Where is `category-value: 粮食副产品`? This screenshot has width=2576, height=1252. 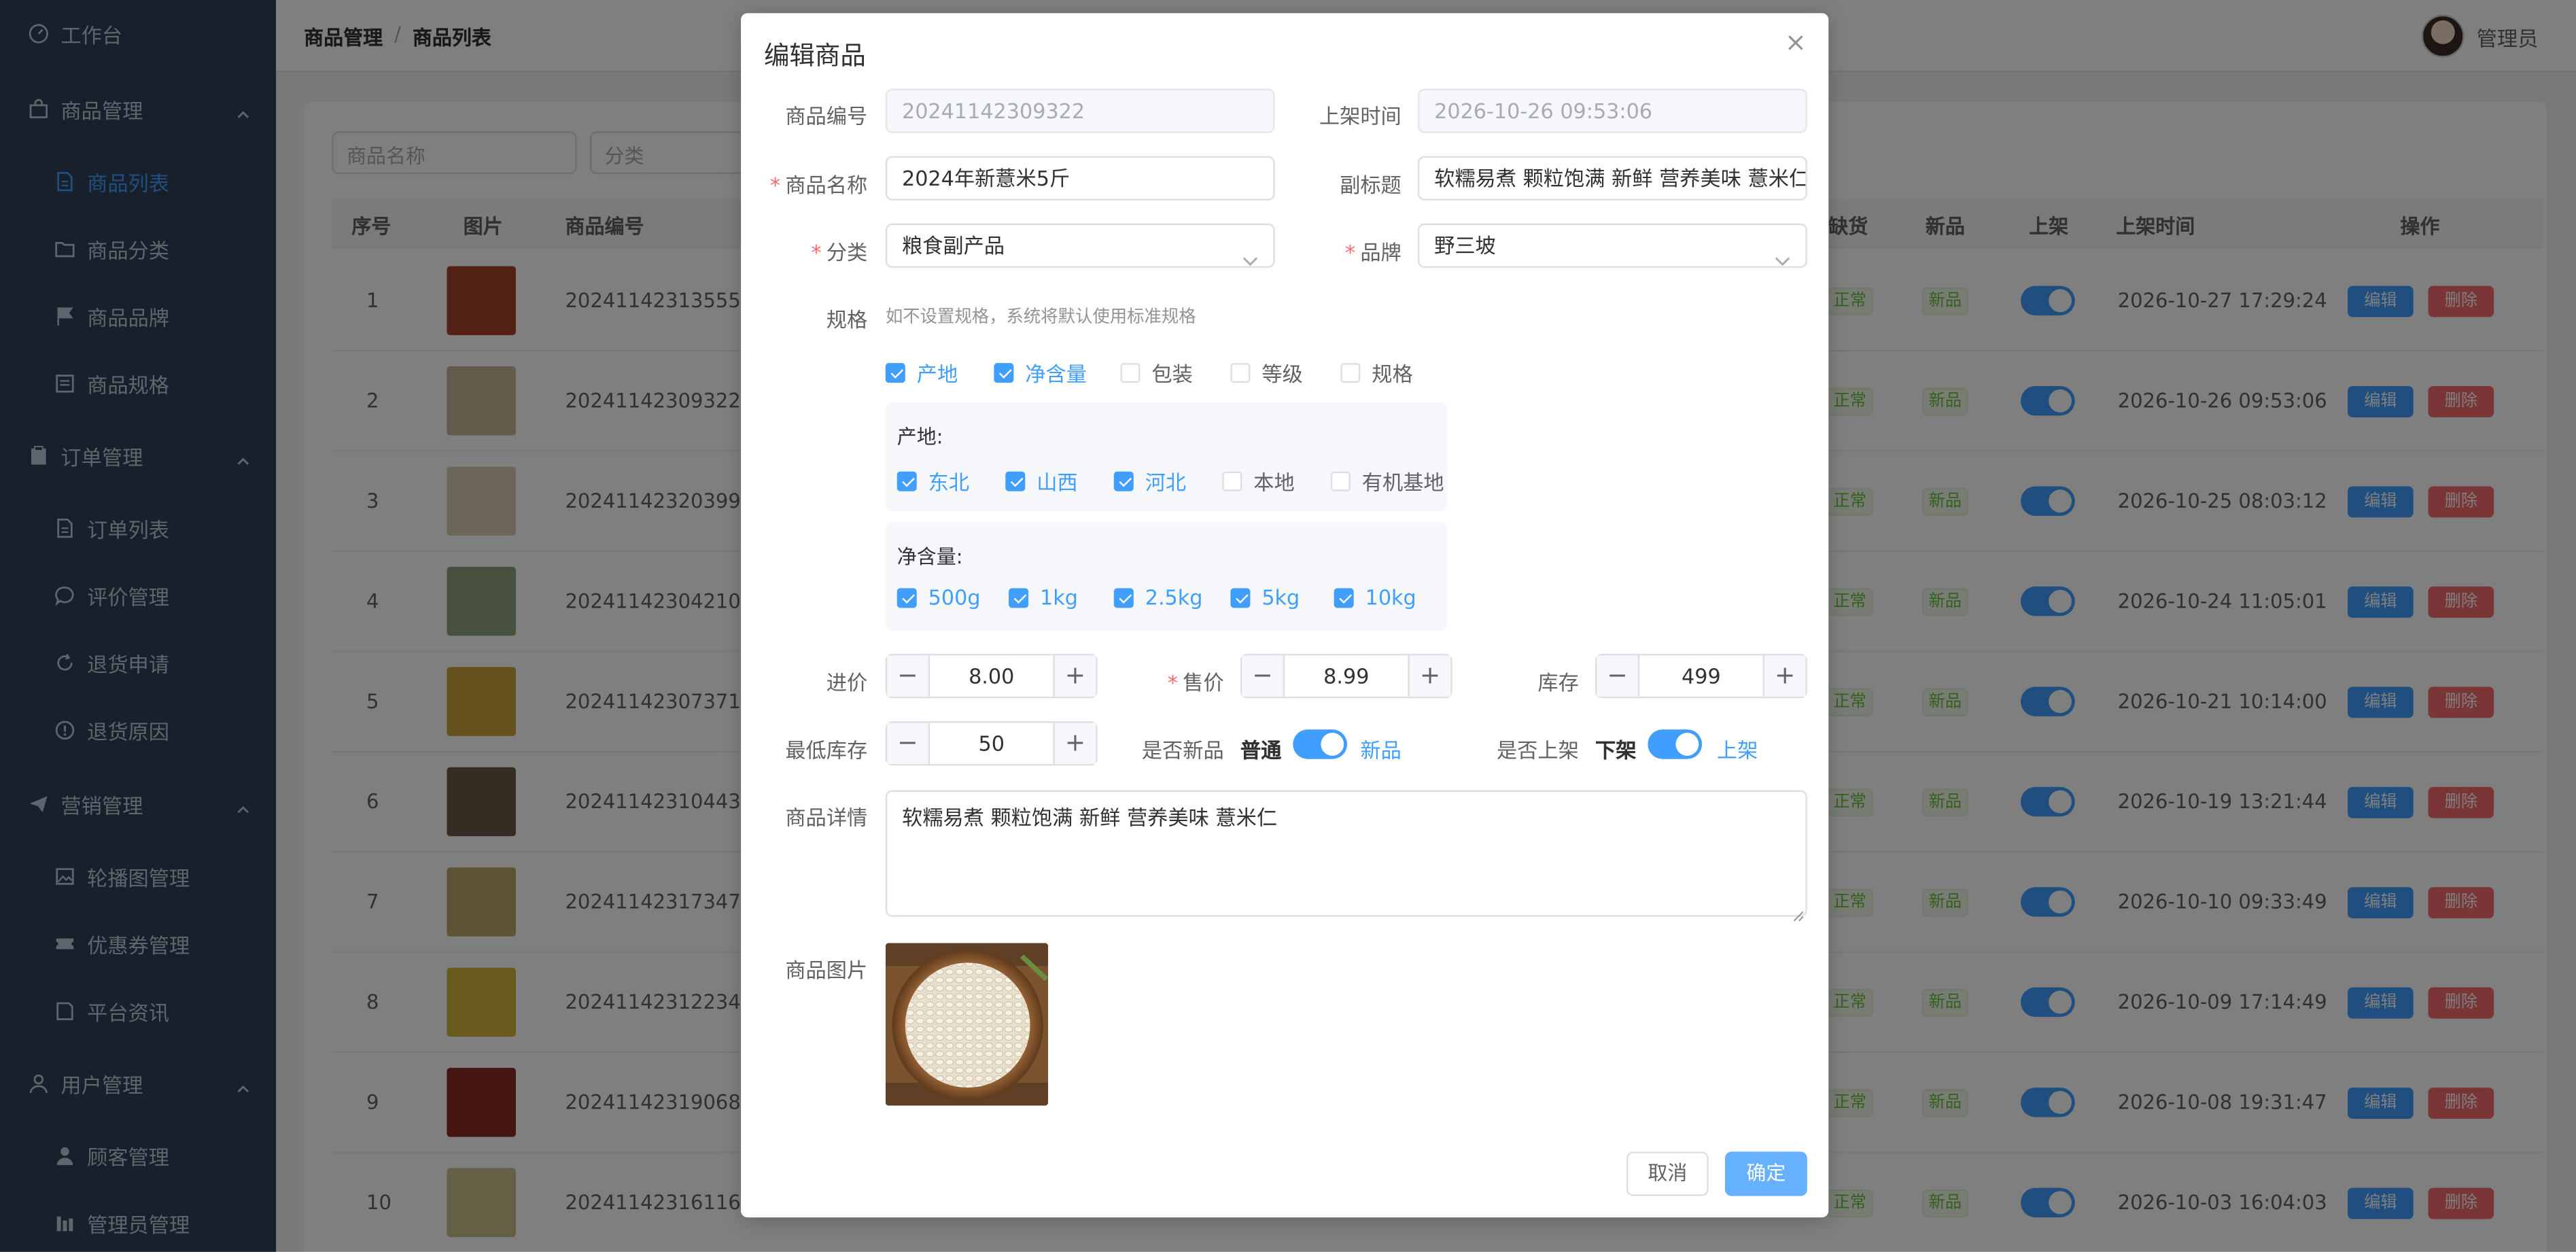
category-value: 粮食副产品 is located at coordinates (953, 245).